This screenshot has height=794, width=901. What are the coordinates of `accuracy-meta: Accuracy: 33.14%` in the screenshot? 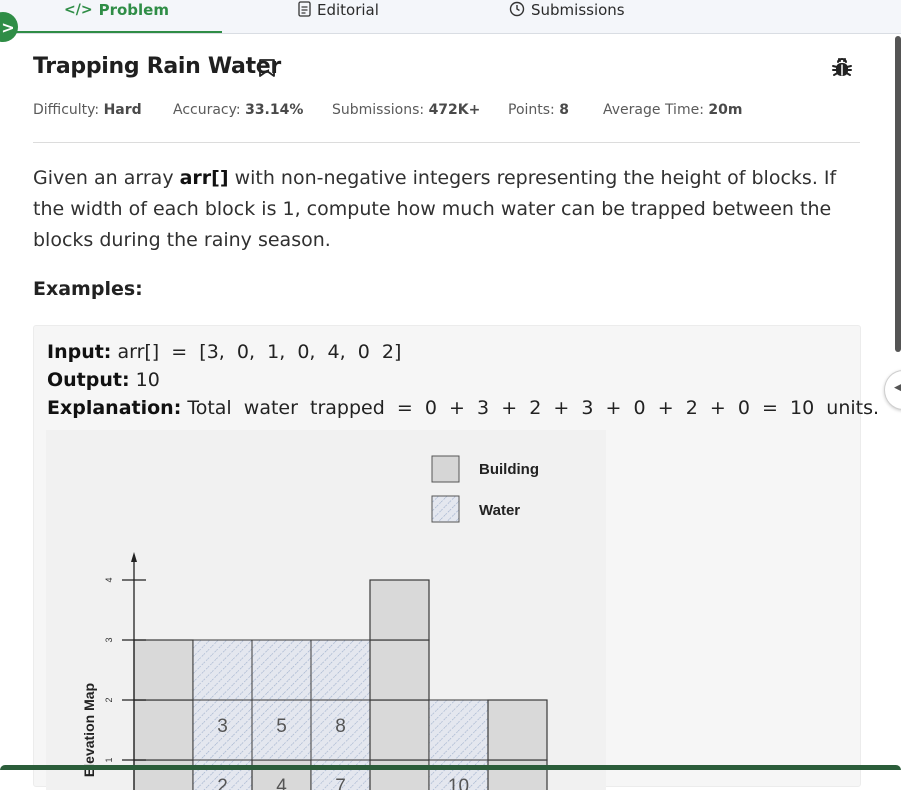 It's located at (238, 110).